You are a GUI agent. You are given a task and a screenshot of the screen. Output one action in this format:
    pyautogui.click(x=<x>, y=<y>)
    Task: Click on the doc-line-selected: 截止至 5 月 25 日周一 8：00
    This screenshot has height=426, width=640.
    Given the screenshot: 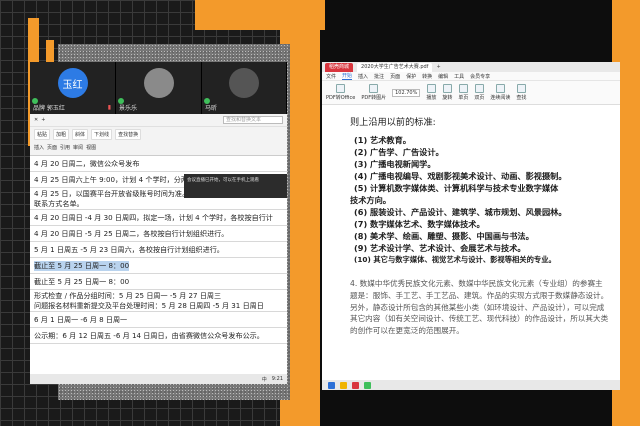 What is the action you would take?
    pyautogui.click(x=158, y=266)
    